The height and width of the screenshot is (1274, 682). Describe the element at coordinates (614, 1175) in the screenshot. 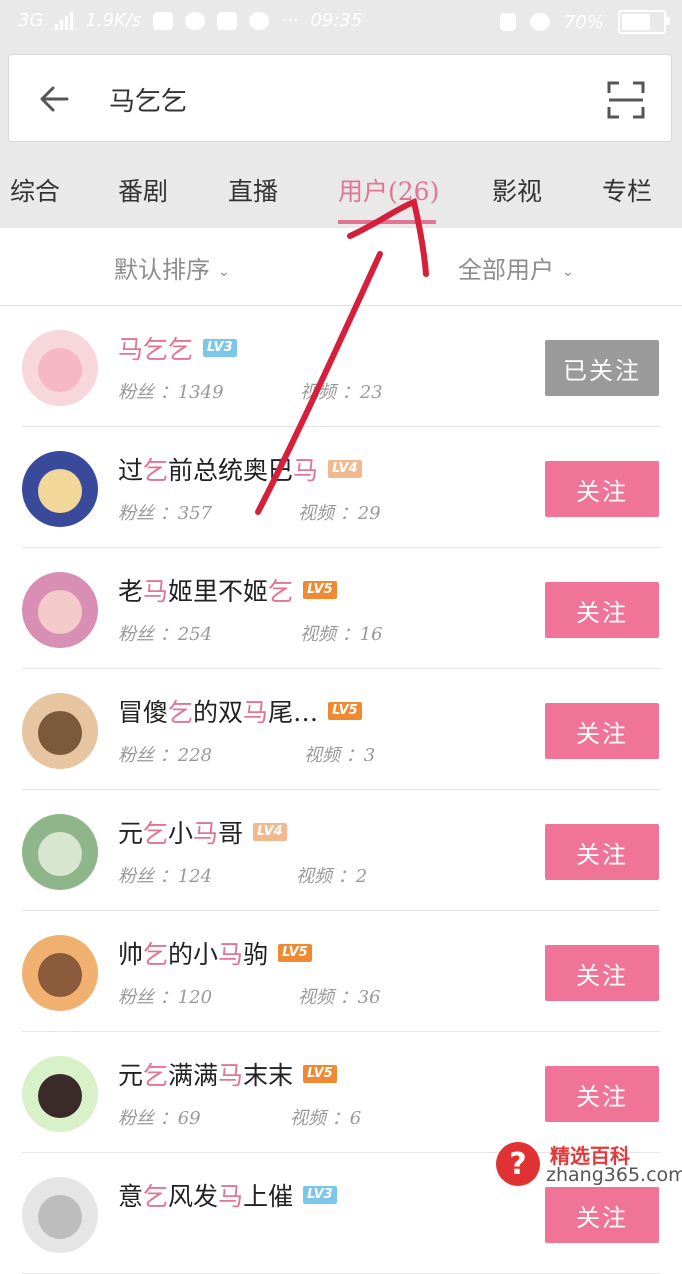

I see `watermark-domain: zhang365.com` at that location.